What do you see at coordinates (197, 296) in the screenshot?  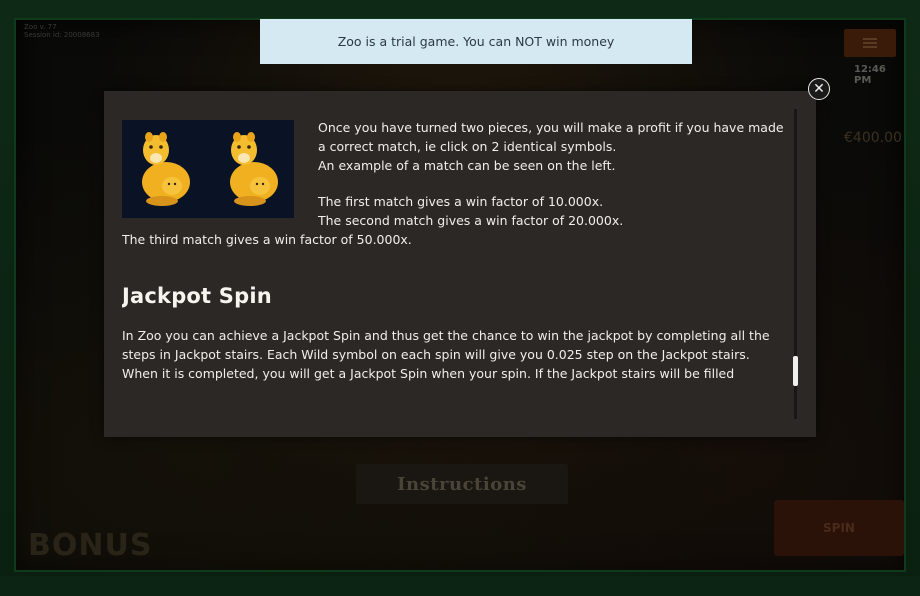 I see `jackpot-spin-heading: Jackpot Spin` at bounding box center [197, 296].